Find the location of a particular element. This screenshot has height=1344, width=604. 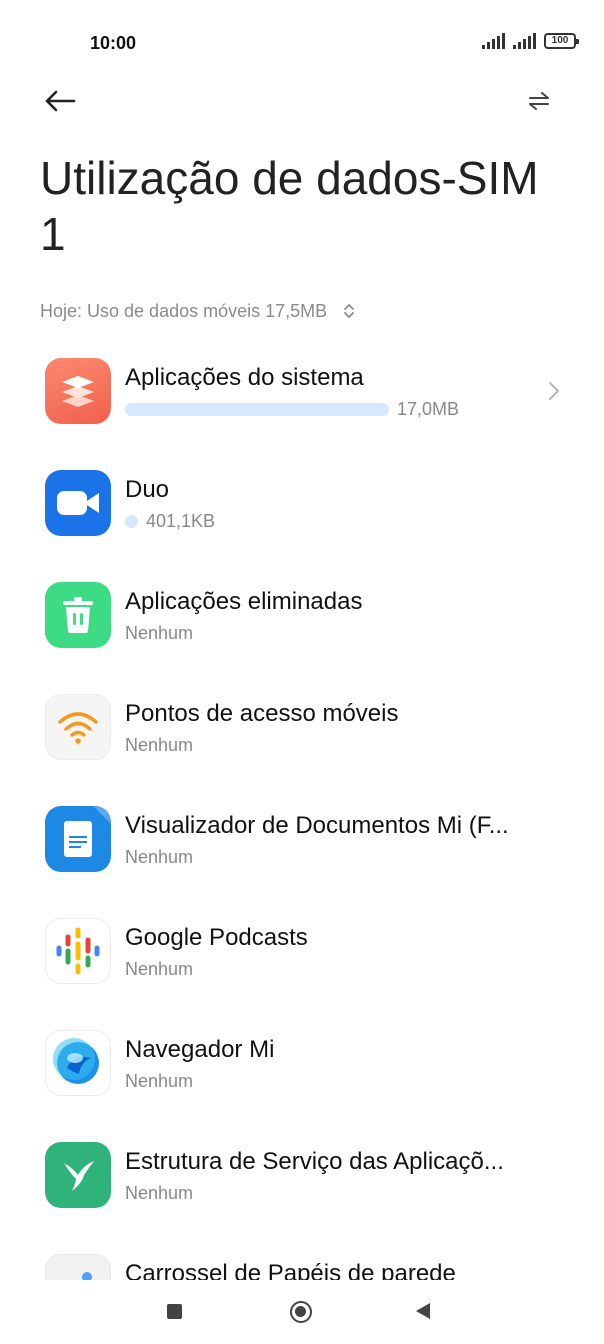

arrow-left-icon is located at coordinates (60, 101).